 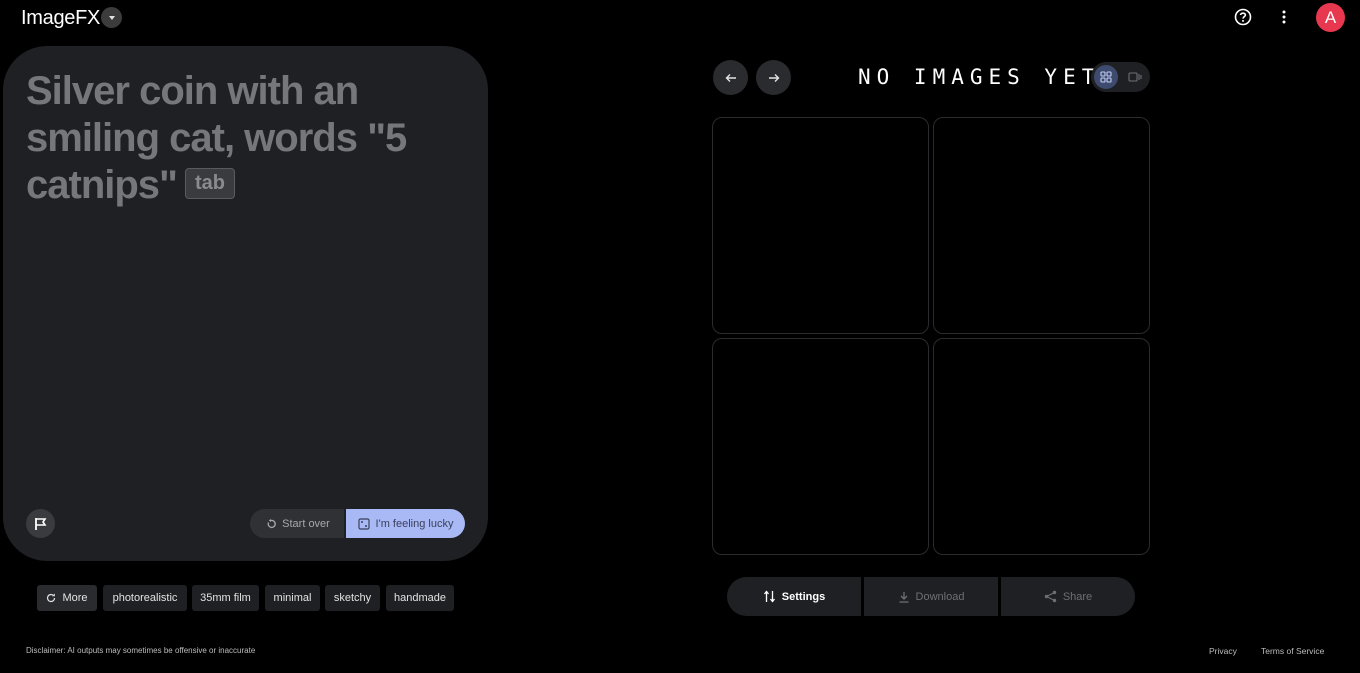 What do you see at coordinates (420, 598) in the screenshot?
I see `style-chip-handmade: handmade` at bounding box center [420, 598].